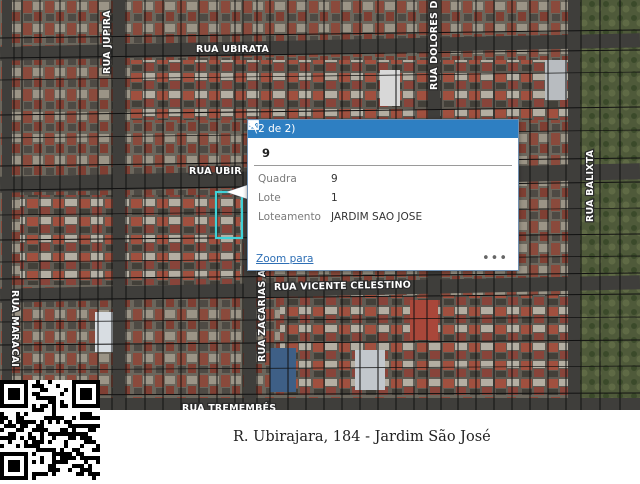 The image size is (640, 484). I want to click on street-label-rua-jupira: RUA JUPIRA, so click(107, 42).